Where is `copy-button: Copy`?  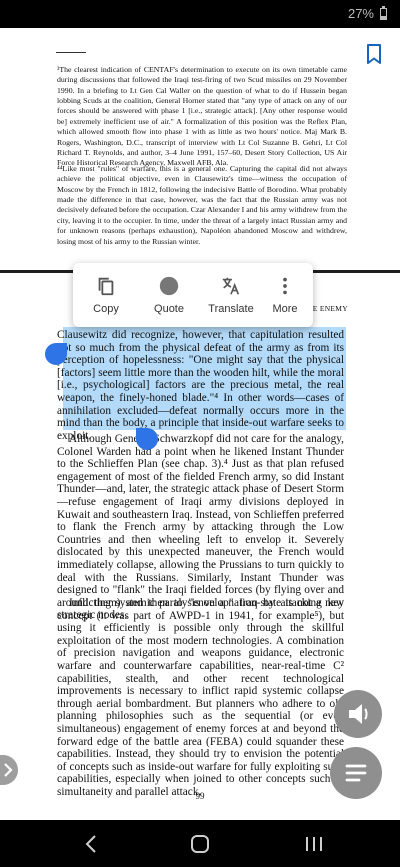
copy-button: Copy is located at coordinates (106, 295).